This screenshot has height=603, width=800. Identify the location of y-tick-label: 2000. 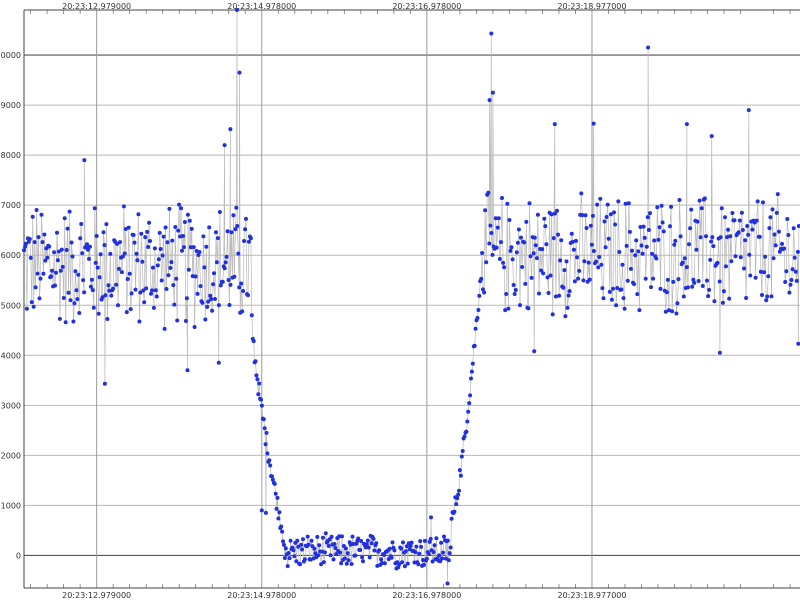
(11, 455).